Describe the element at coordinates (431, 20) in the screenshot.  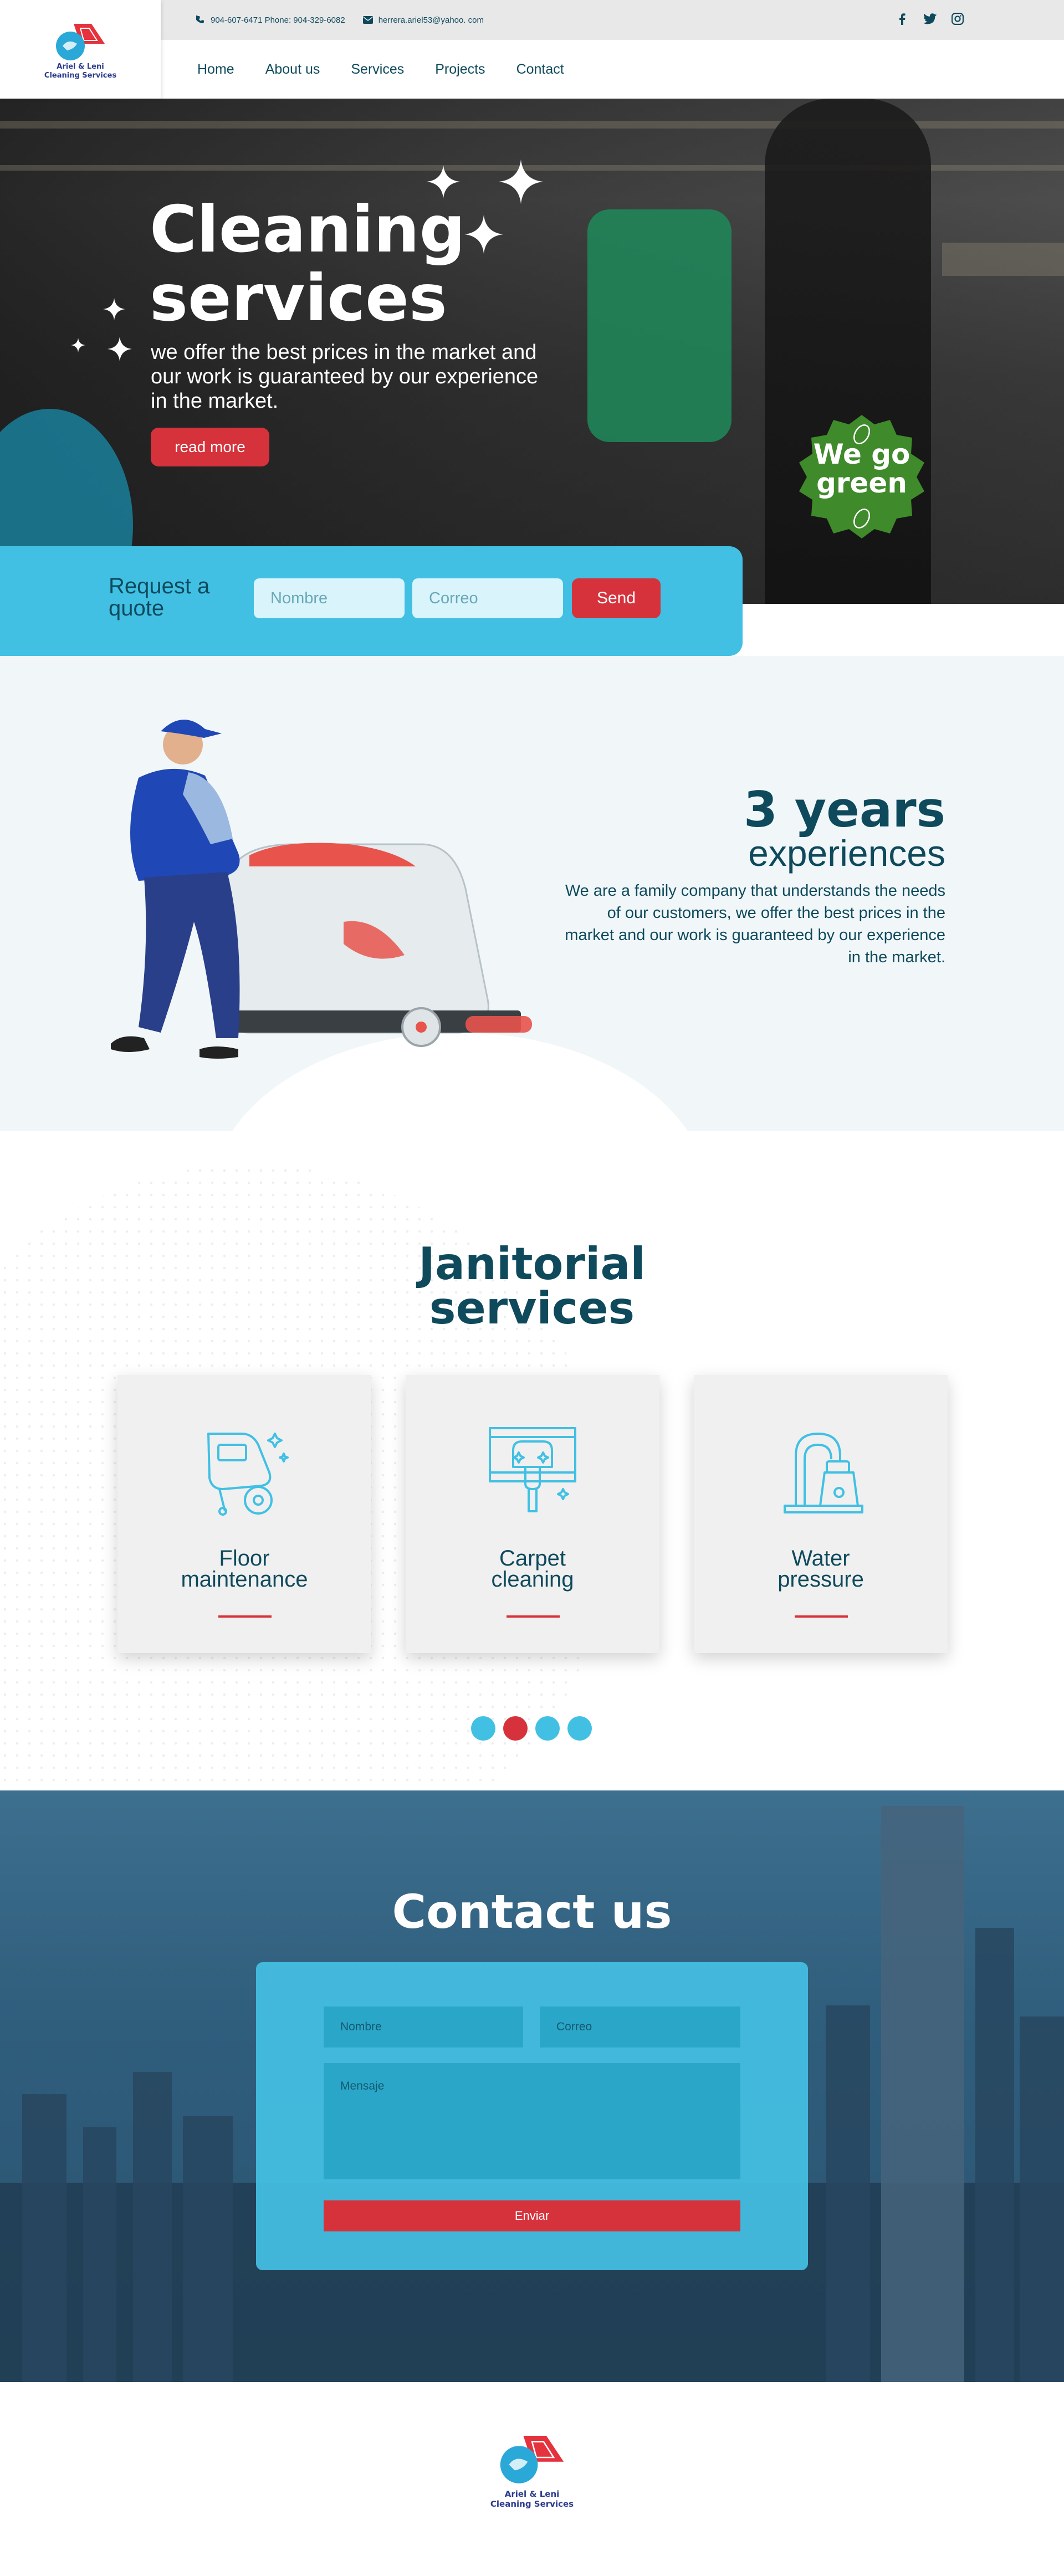
I see `email-text: herrera.ariel53@yahoo. com` at that location.